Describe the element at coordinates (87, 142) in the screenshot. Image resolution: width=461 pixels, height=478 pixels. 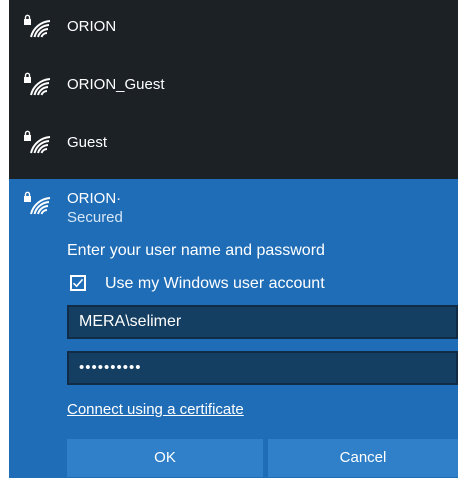
I see `network-name: Guest` at that location.